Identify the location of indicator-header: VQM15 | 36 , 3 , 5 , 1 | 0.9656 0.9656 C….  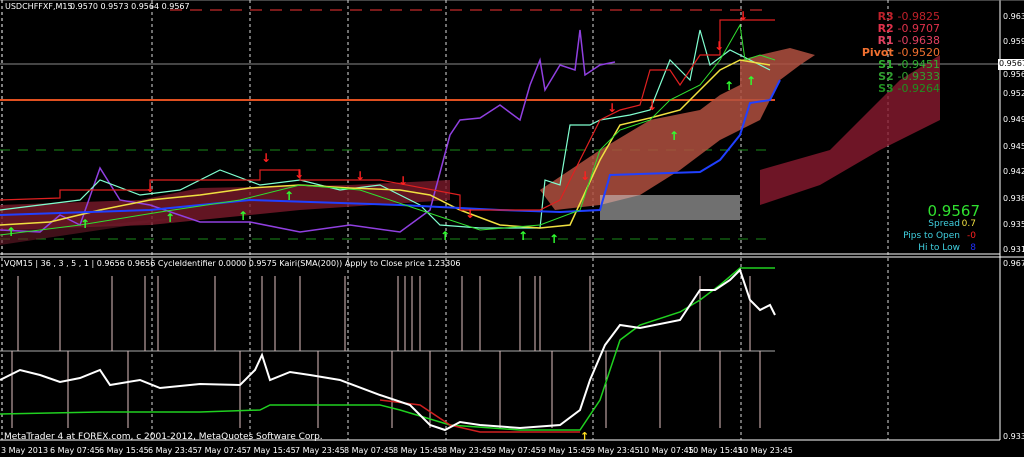
(232, 263).